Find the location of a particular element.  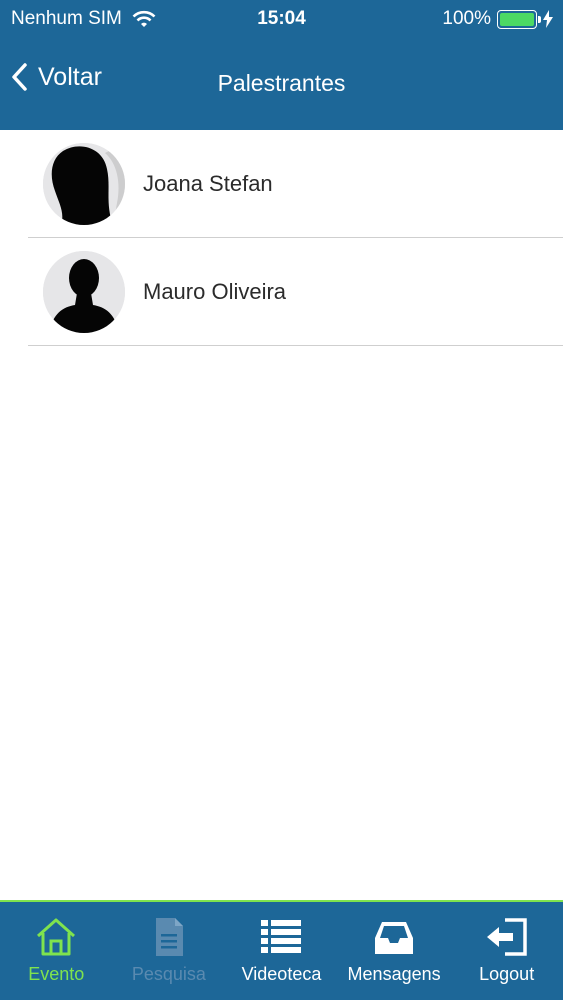

speaker-row: Joana Stefan is located at coordinates (295, 184).